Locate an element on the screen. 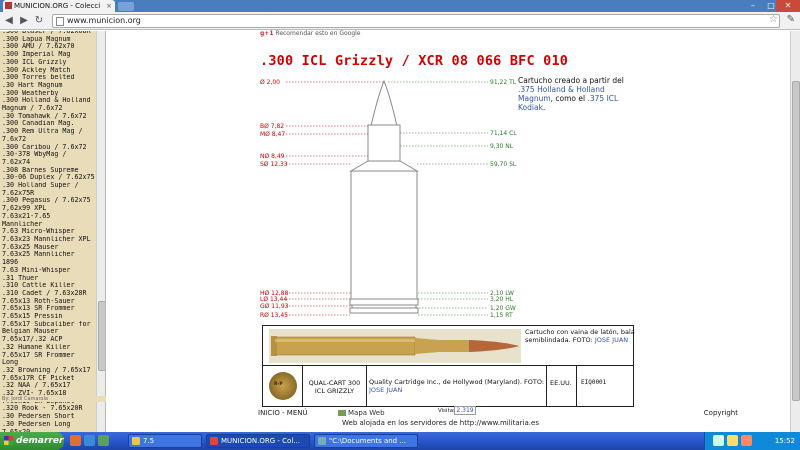  sidebar-caliber-item: 7,62x99 XPL is located at coordinates (53, 209).